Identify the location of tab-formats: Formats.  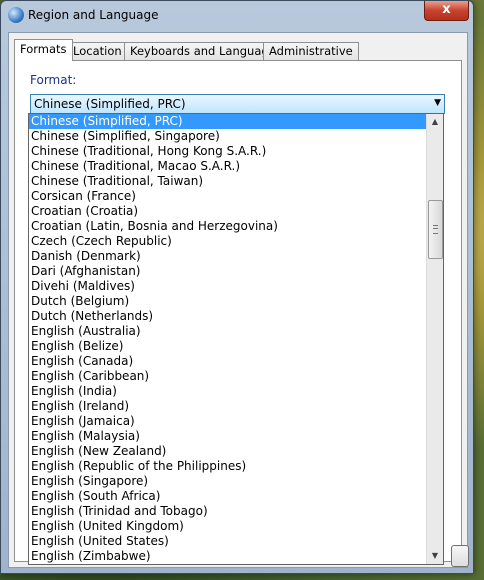
(43, 50).